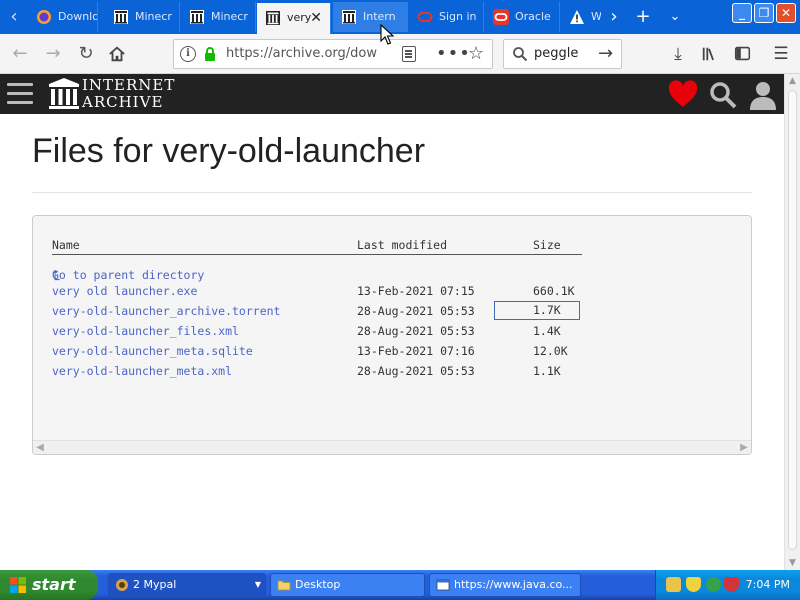 The height and width of the screenshot is (600, 800). Describe the element at coordinates (20, 54) in the screenshot. I see `back-button: ←` at that location.